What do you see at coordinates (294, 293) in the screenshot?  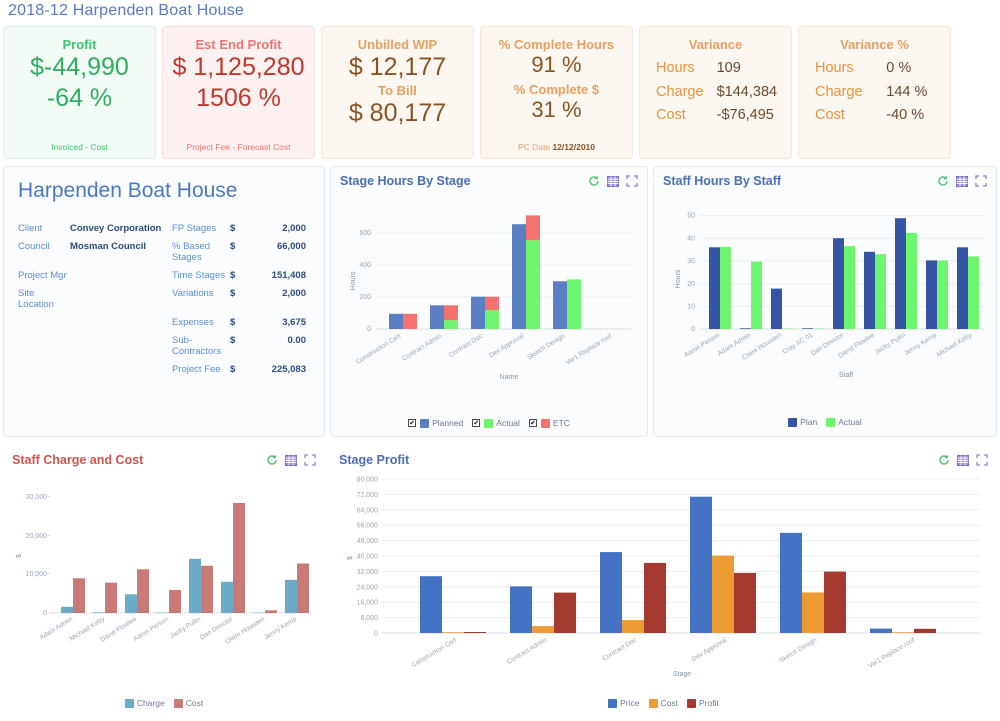 I see `variations-value: 2,000` at bounding box center [294, 293].